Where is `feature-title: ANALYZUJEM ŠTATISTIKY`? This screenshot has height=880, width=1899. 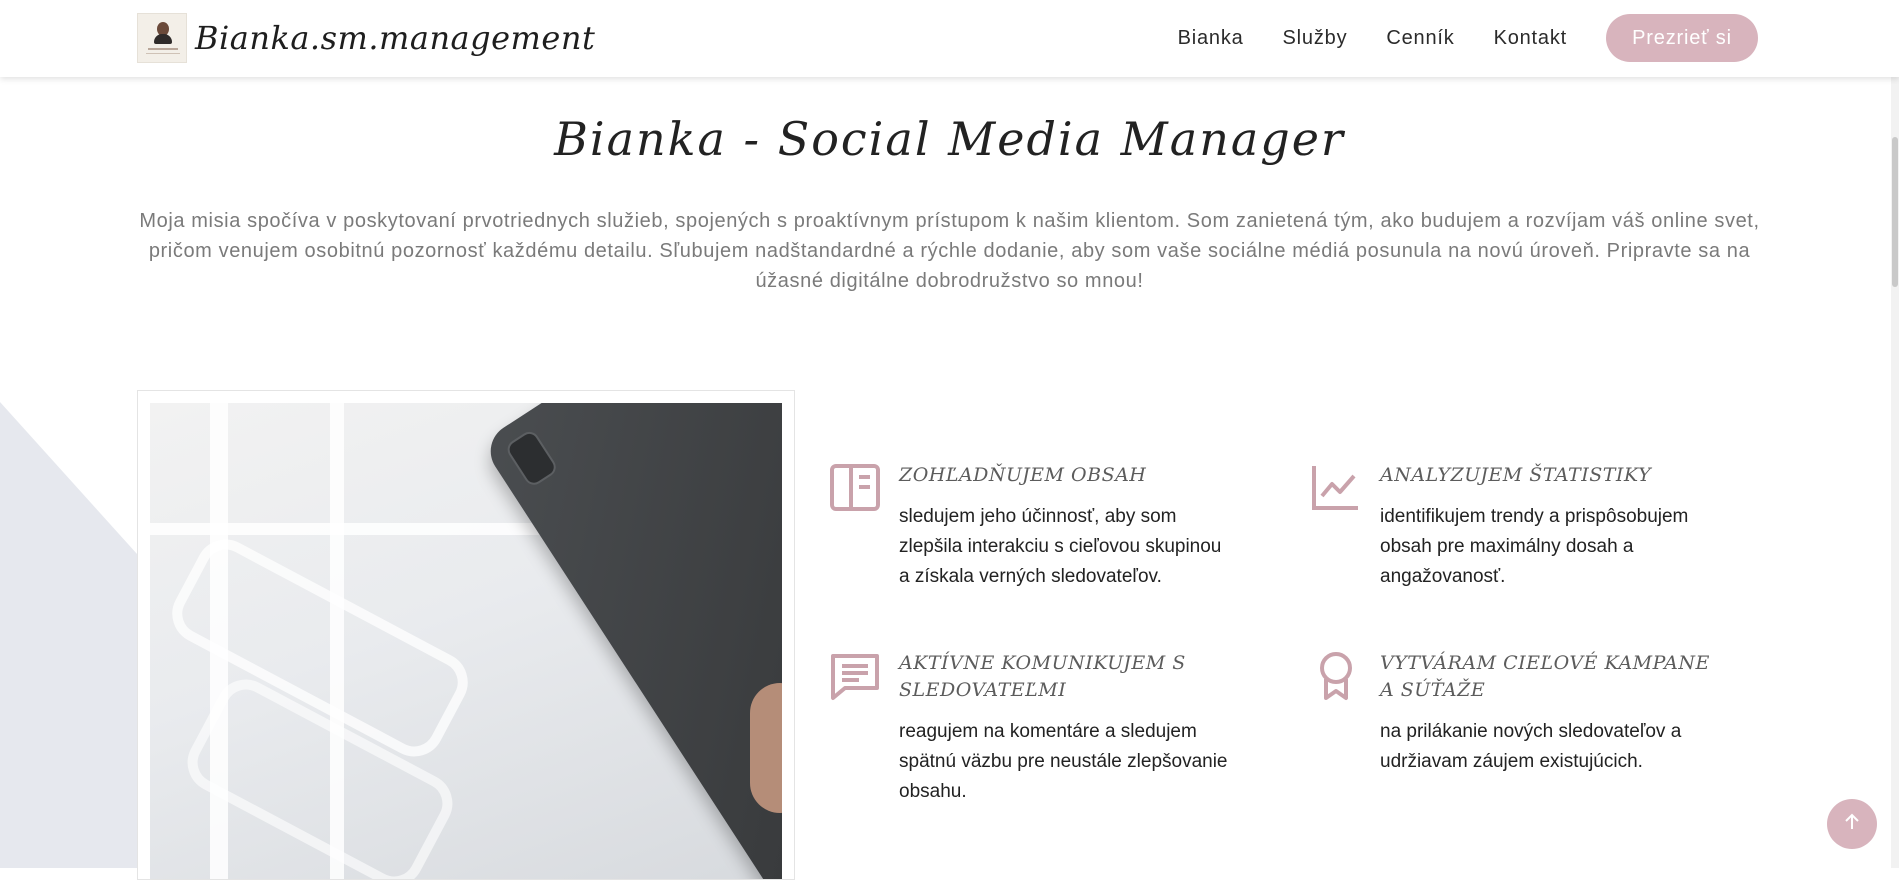 feature-title: ANALYZUJEM ŠTATISTIKY is located at coordinates (1516, 475).